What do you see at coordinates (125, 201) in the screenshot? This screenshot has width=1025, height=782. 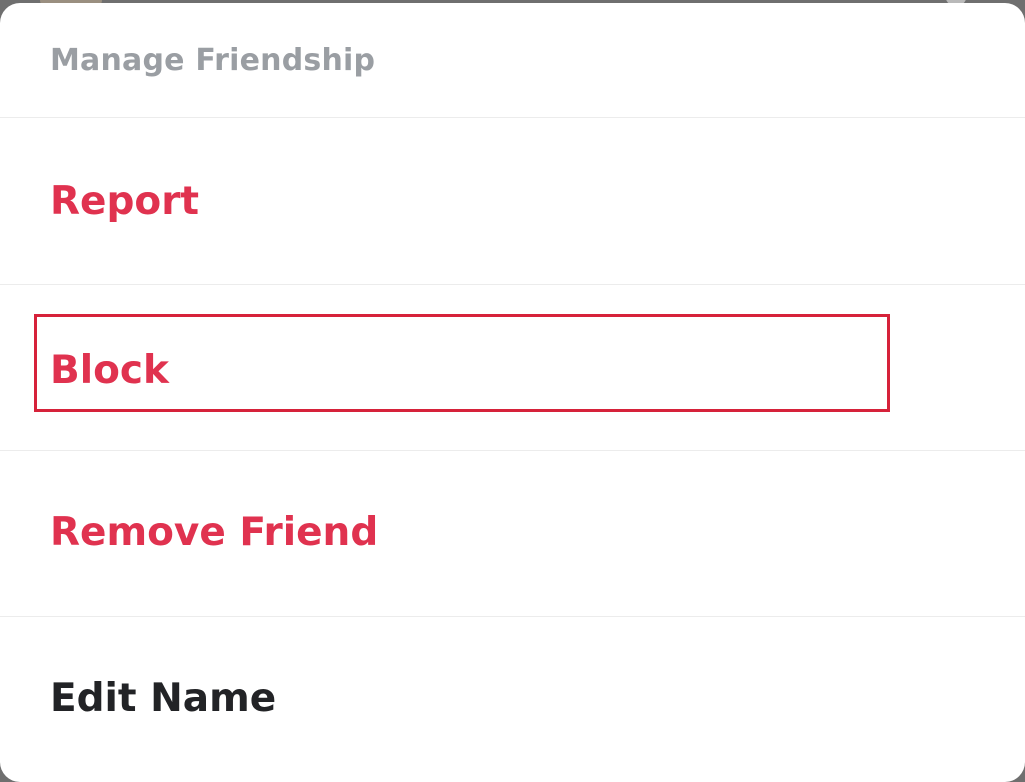 I see `report-label: Report` at bounding box center [125, 201].